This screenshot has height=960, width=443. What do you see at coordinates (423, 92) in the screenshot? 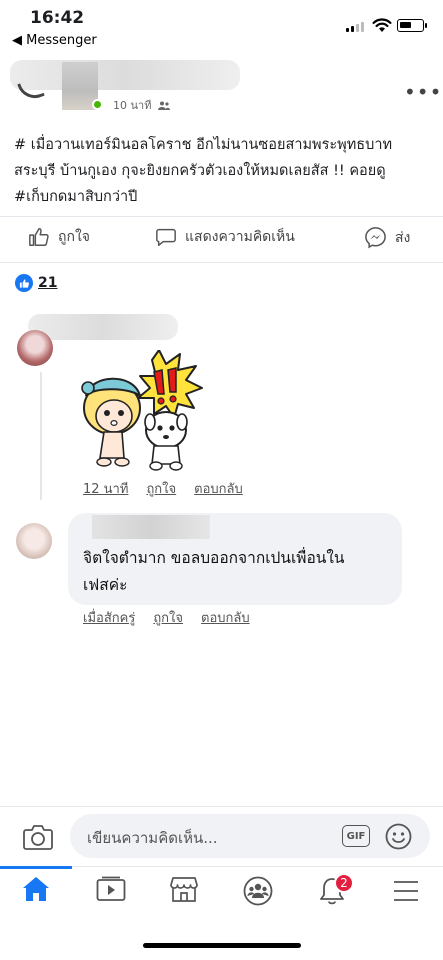
I see `more-options-icon: •••` at bounding box center [423, 92].